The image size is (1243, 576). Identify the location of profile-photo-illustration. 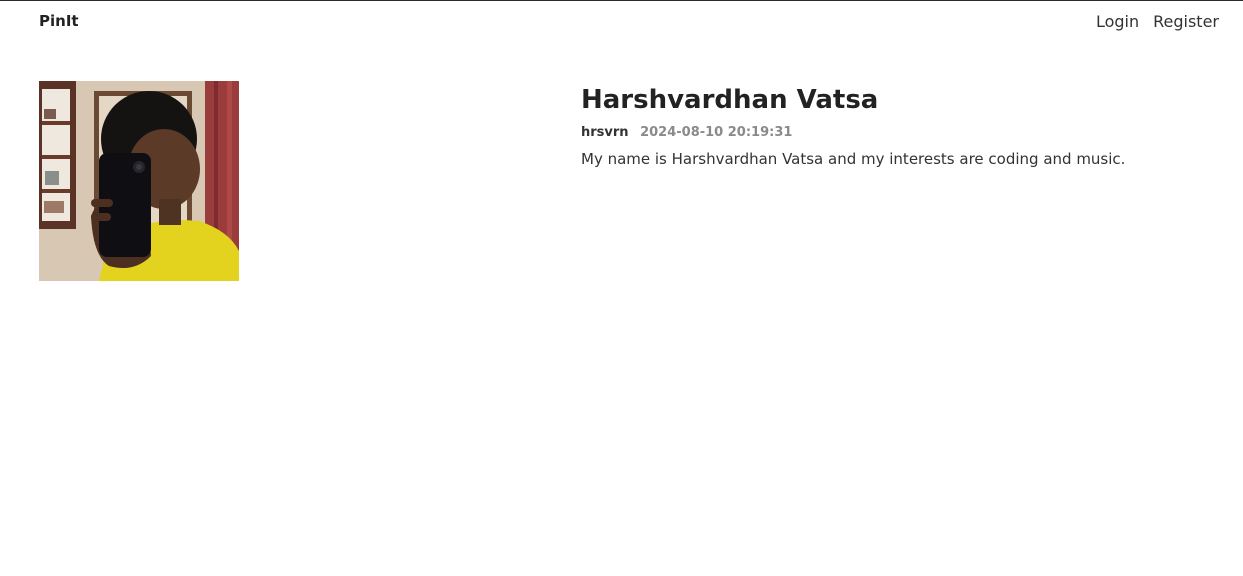
(139, 181).